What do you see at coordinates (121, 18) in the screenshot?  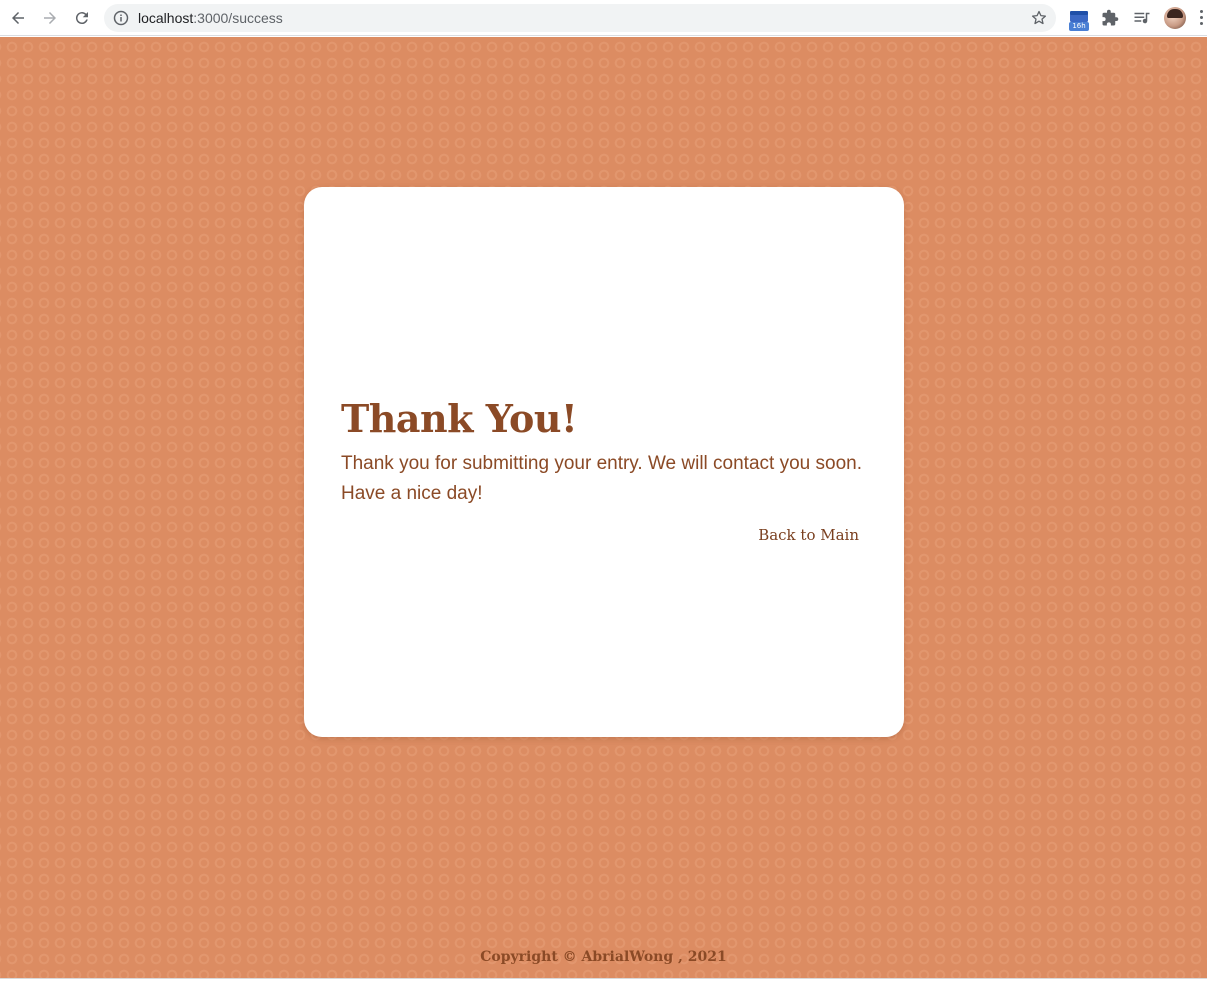 I see `info-icon` at bounding box center [121, 18].